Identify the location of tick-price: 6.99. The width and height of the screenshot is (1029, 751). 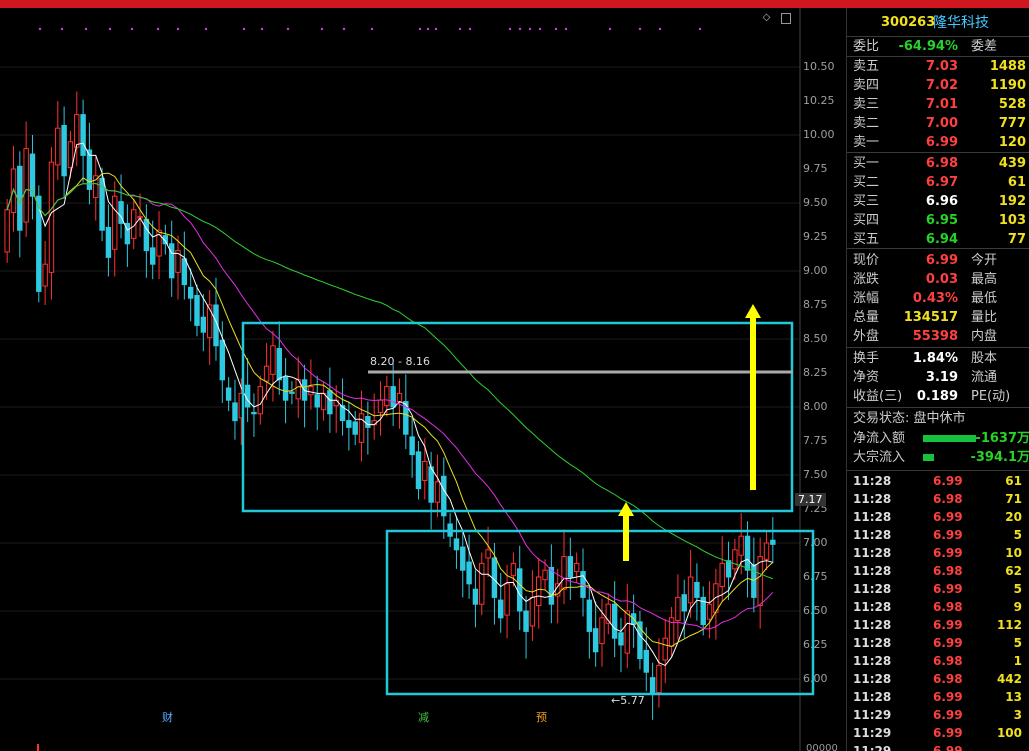
(948, 517).